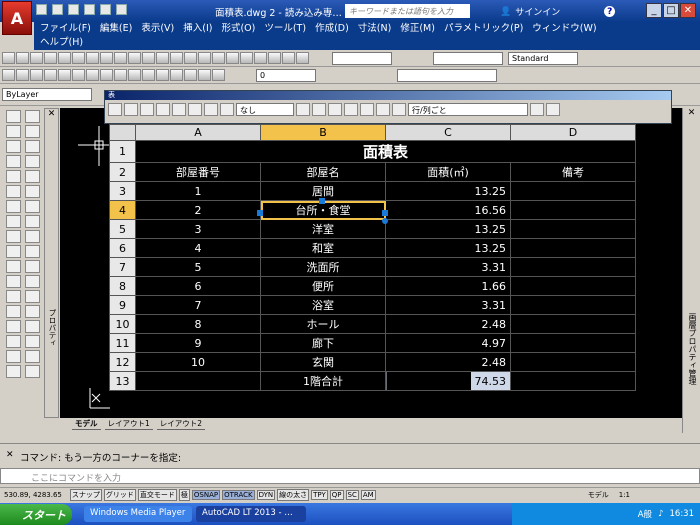  Describe the element at coordinates (13, 371) in the screenshot. I see `mtext-icon` at that location.